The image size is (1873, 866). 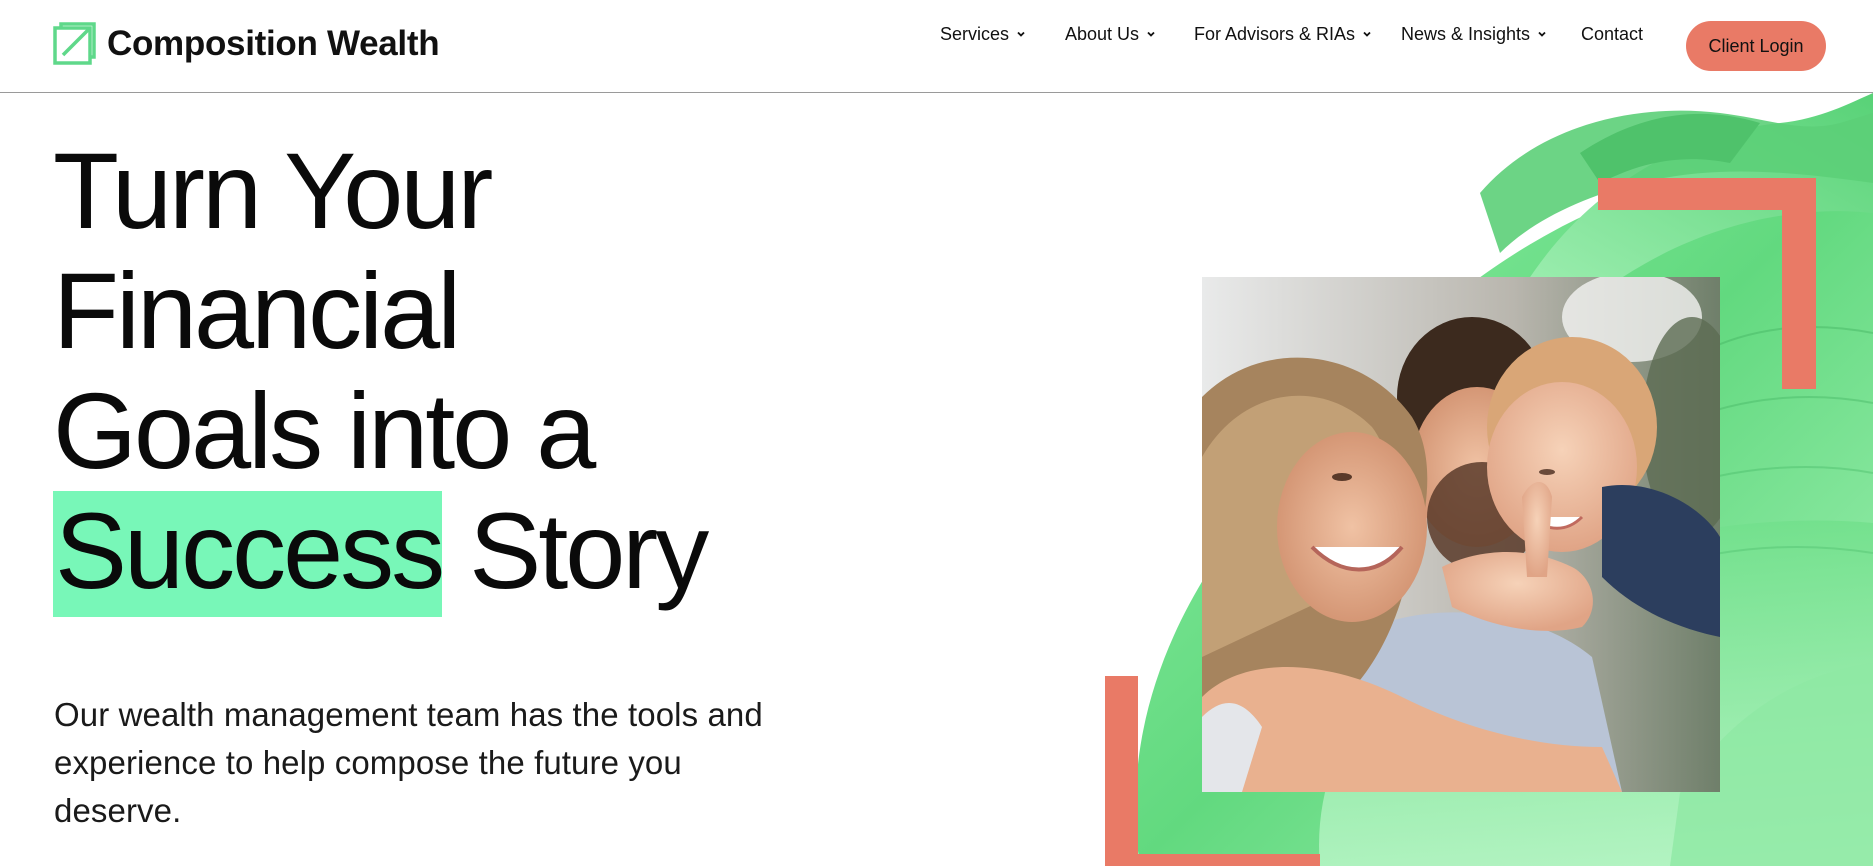 I want to click on hero-title-line-4: Success Story, so click(x=381, y=553).